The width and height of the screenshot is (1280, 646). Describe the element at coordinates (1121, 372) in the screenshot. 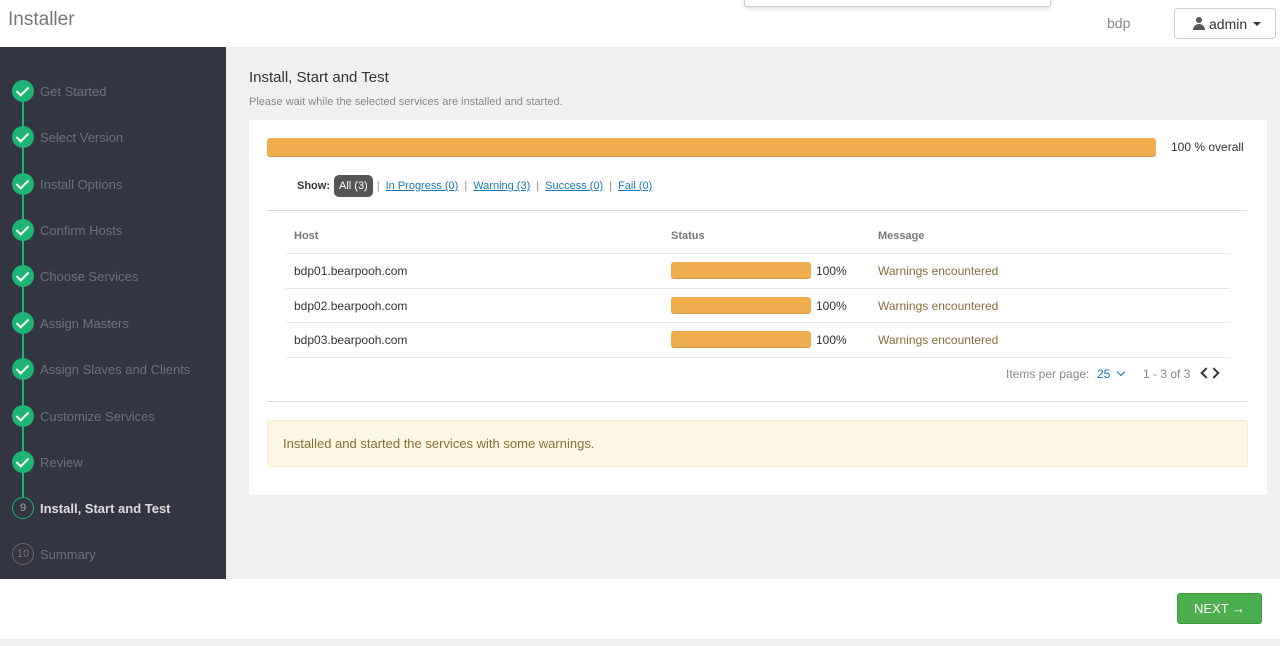

I see `chevron-down-icon` at that location.